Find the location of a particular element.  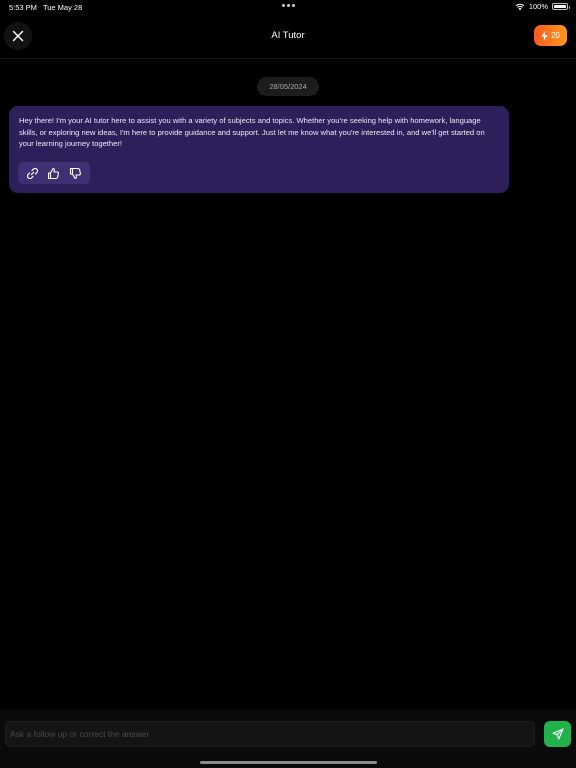

page-title: AI Tutor is located at coordinates (288, 35).